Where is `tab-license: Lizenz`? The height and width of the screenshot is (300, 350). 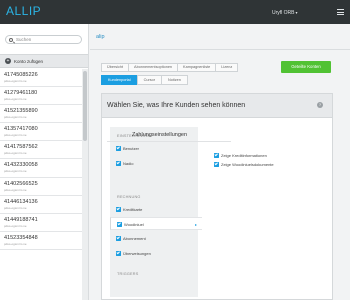 tab-license: Lizenz is located at coordinates (227, 67).